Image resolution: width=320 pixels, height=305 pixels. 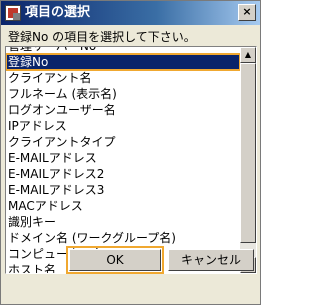 I want to click on dialog-title: 項目の選択, so click(x=58, y=12).